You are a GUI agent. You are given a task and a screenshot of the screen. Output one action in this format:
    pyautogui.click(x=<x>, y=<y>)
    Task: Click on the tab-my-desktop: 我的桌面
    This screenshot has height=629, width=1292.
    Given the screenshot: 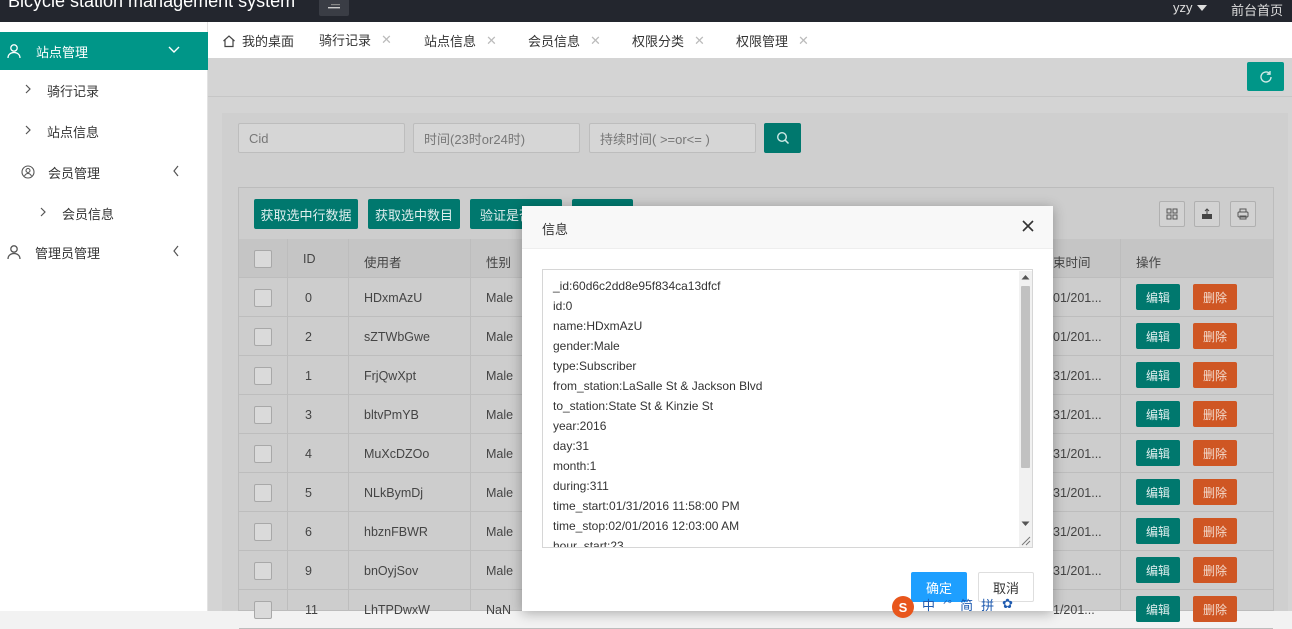 What is the action you would take?
    pyautogui.click(x=258, y=40)
    